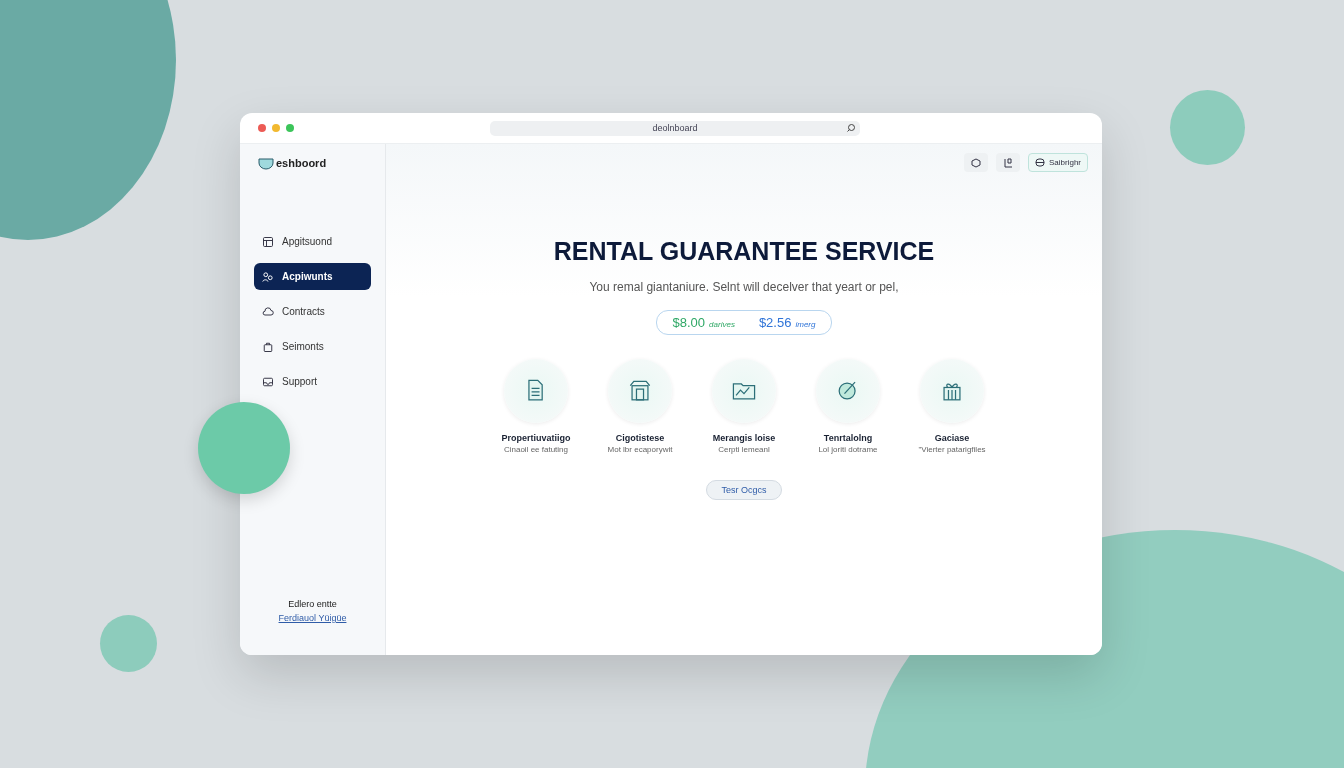 This screenshot has height=768, width=1344. Describe the element at coordinates (1058, 162) in the screenshot. I see `toolbar-button: Saibrighr` at that location.